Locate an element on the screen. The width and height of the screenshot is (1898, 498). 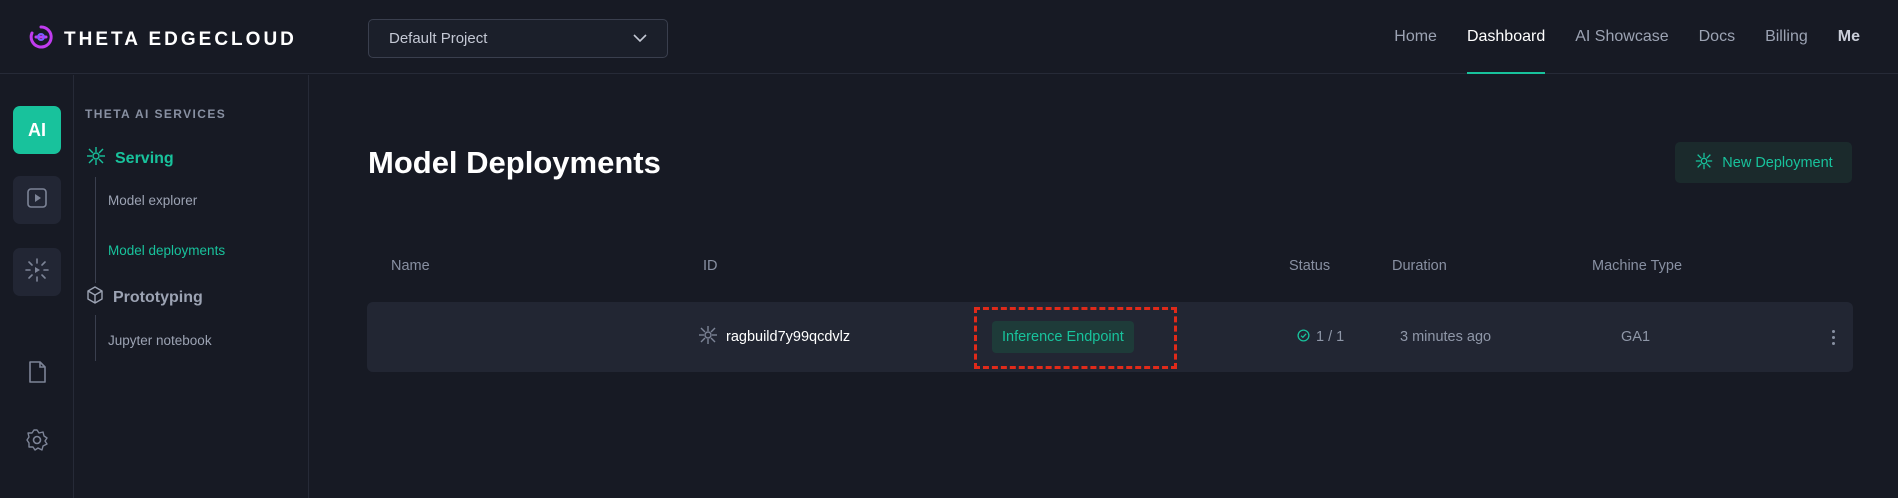
nav-ai-showcase: AI Showcase is located at coordinates (1621, 37).